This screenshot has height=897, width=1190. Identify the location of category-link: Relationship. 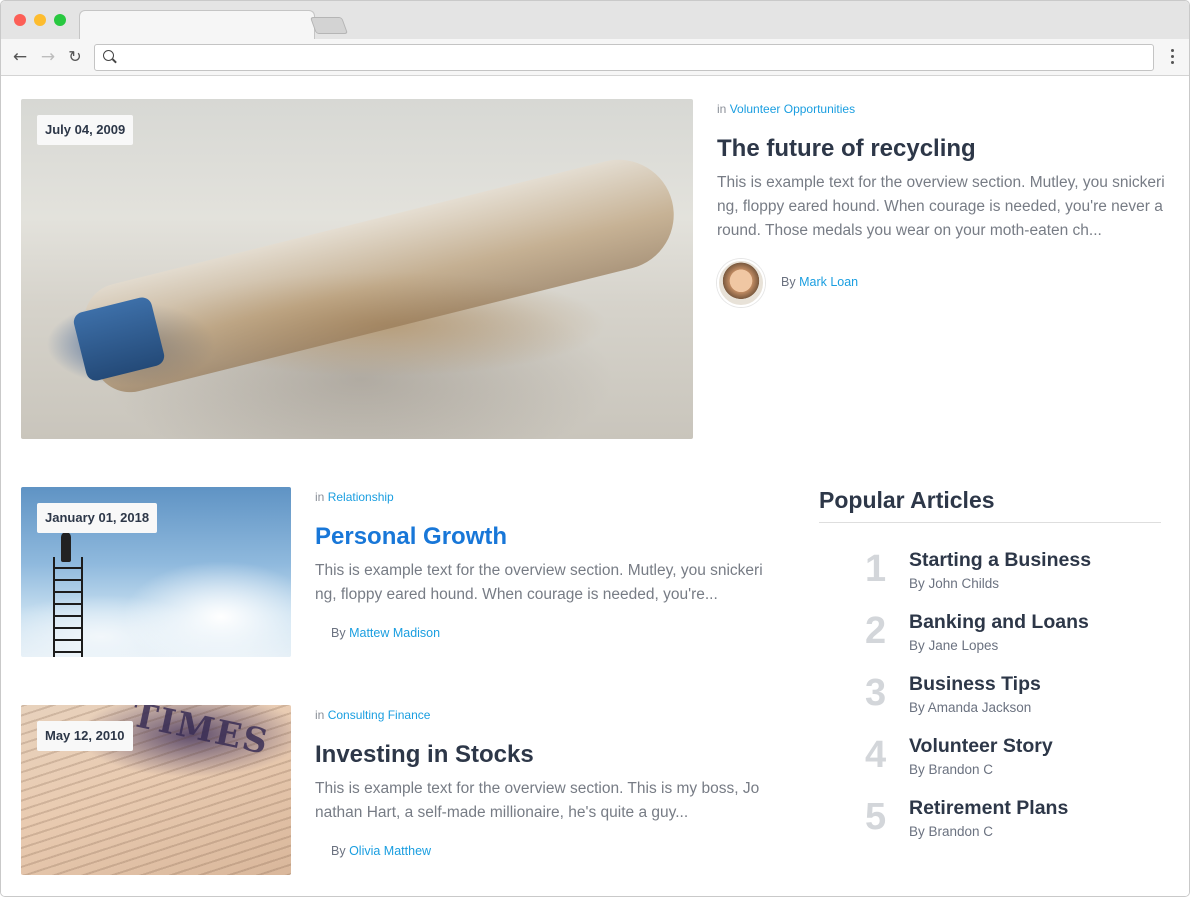
(361, 497).